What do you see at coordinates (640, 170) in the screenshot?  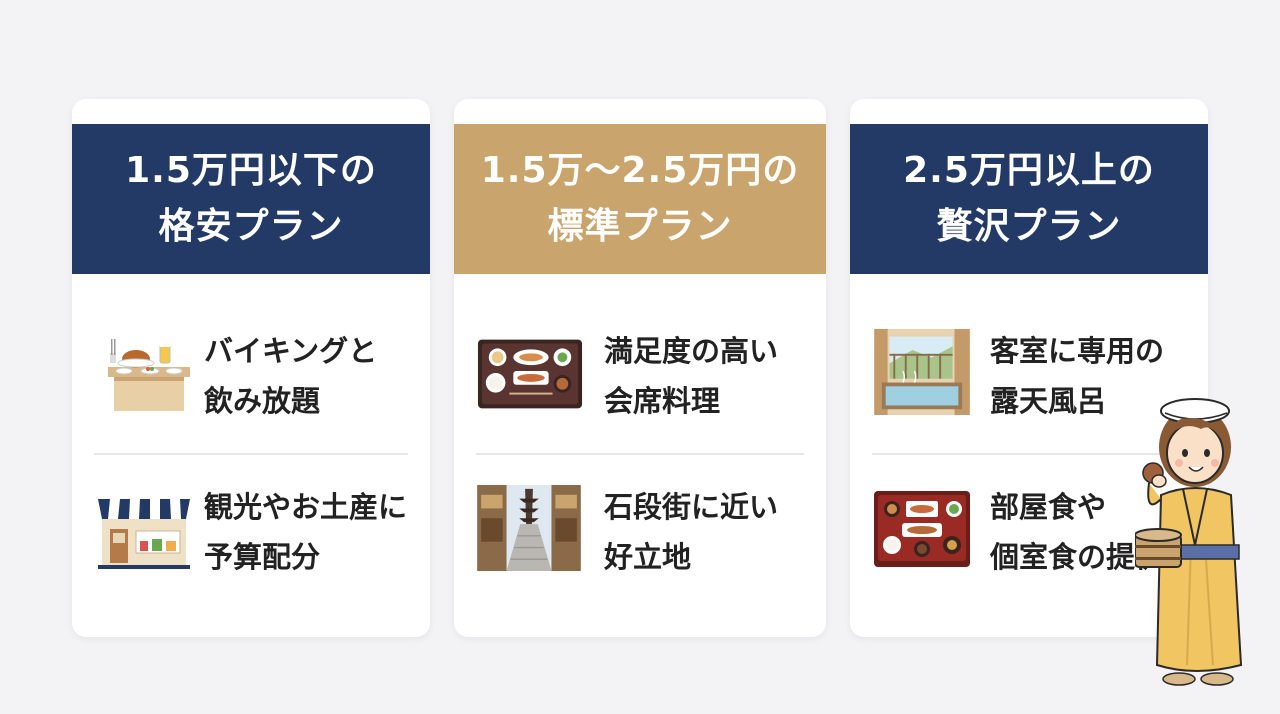 I see `plan-title-line1: 1.5万〜2.5万円の` at bounding box center [640, 170].